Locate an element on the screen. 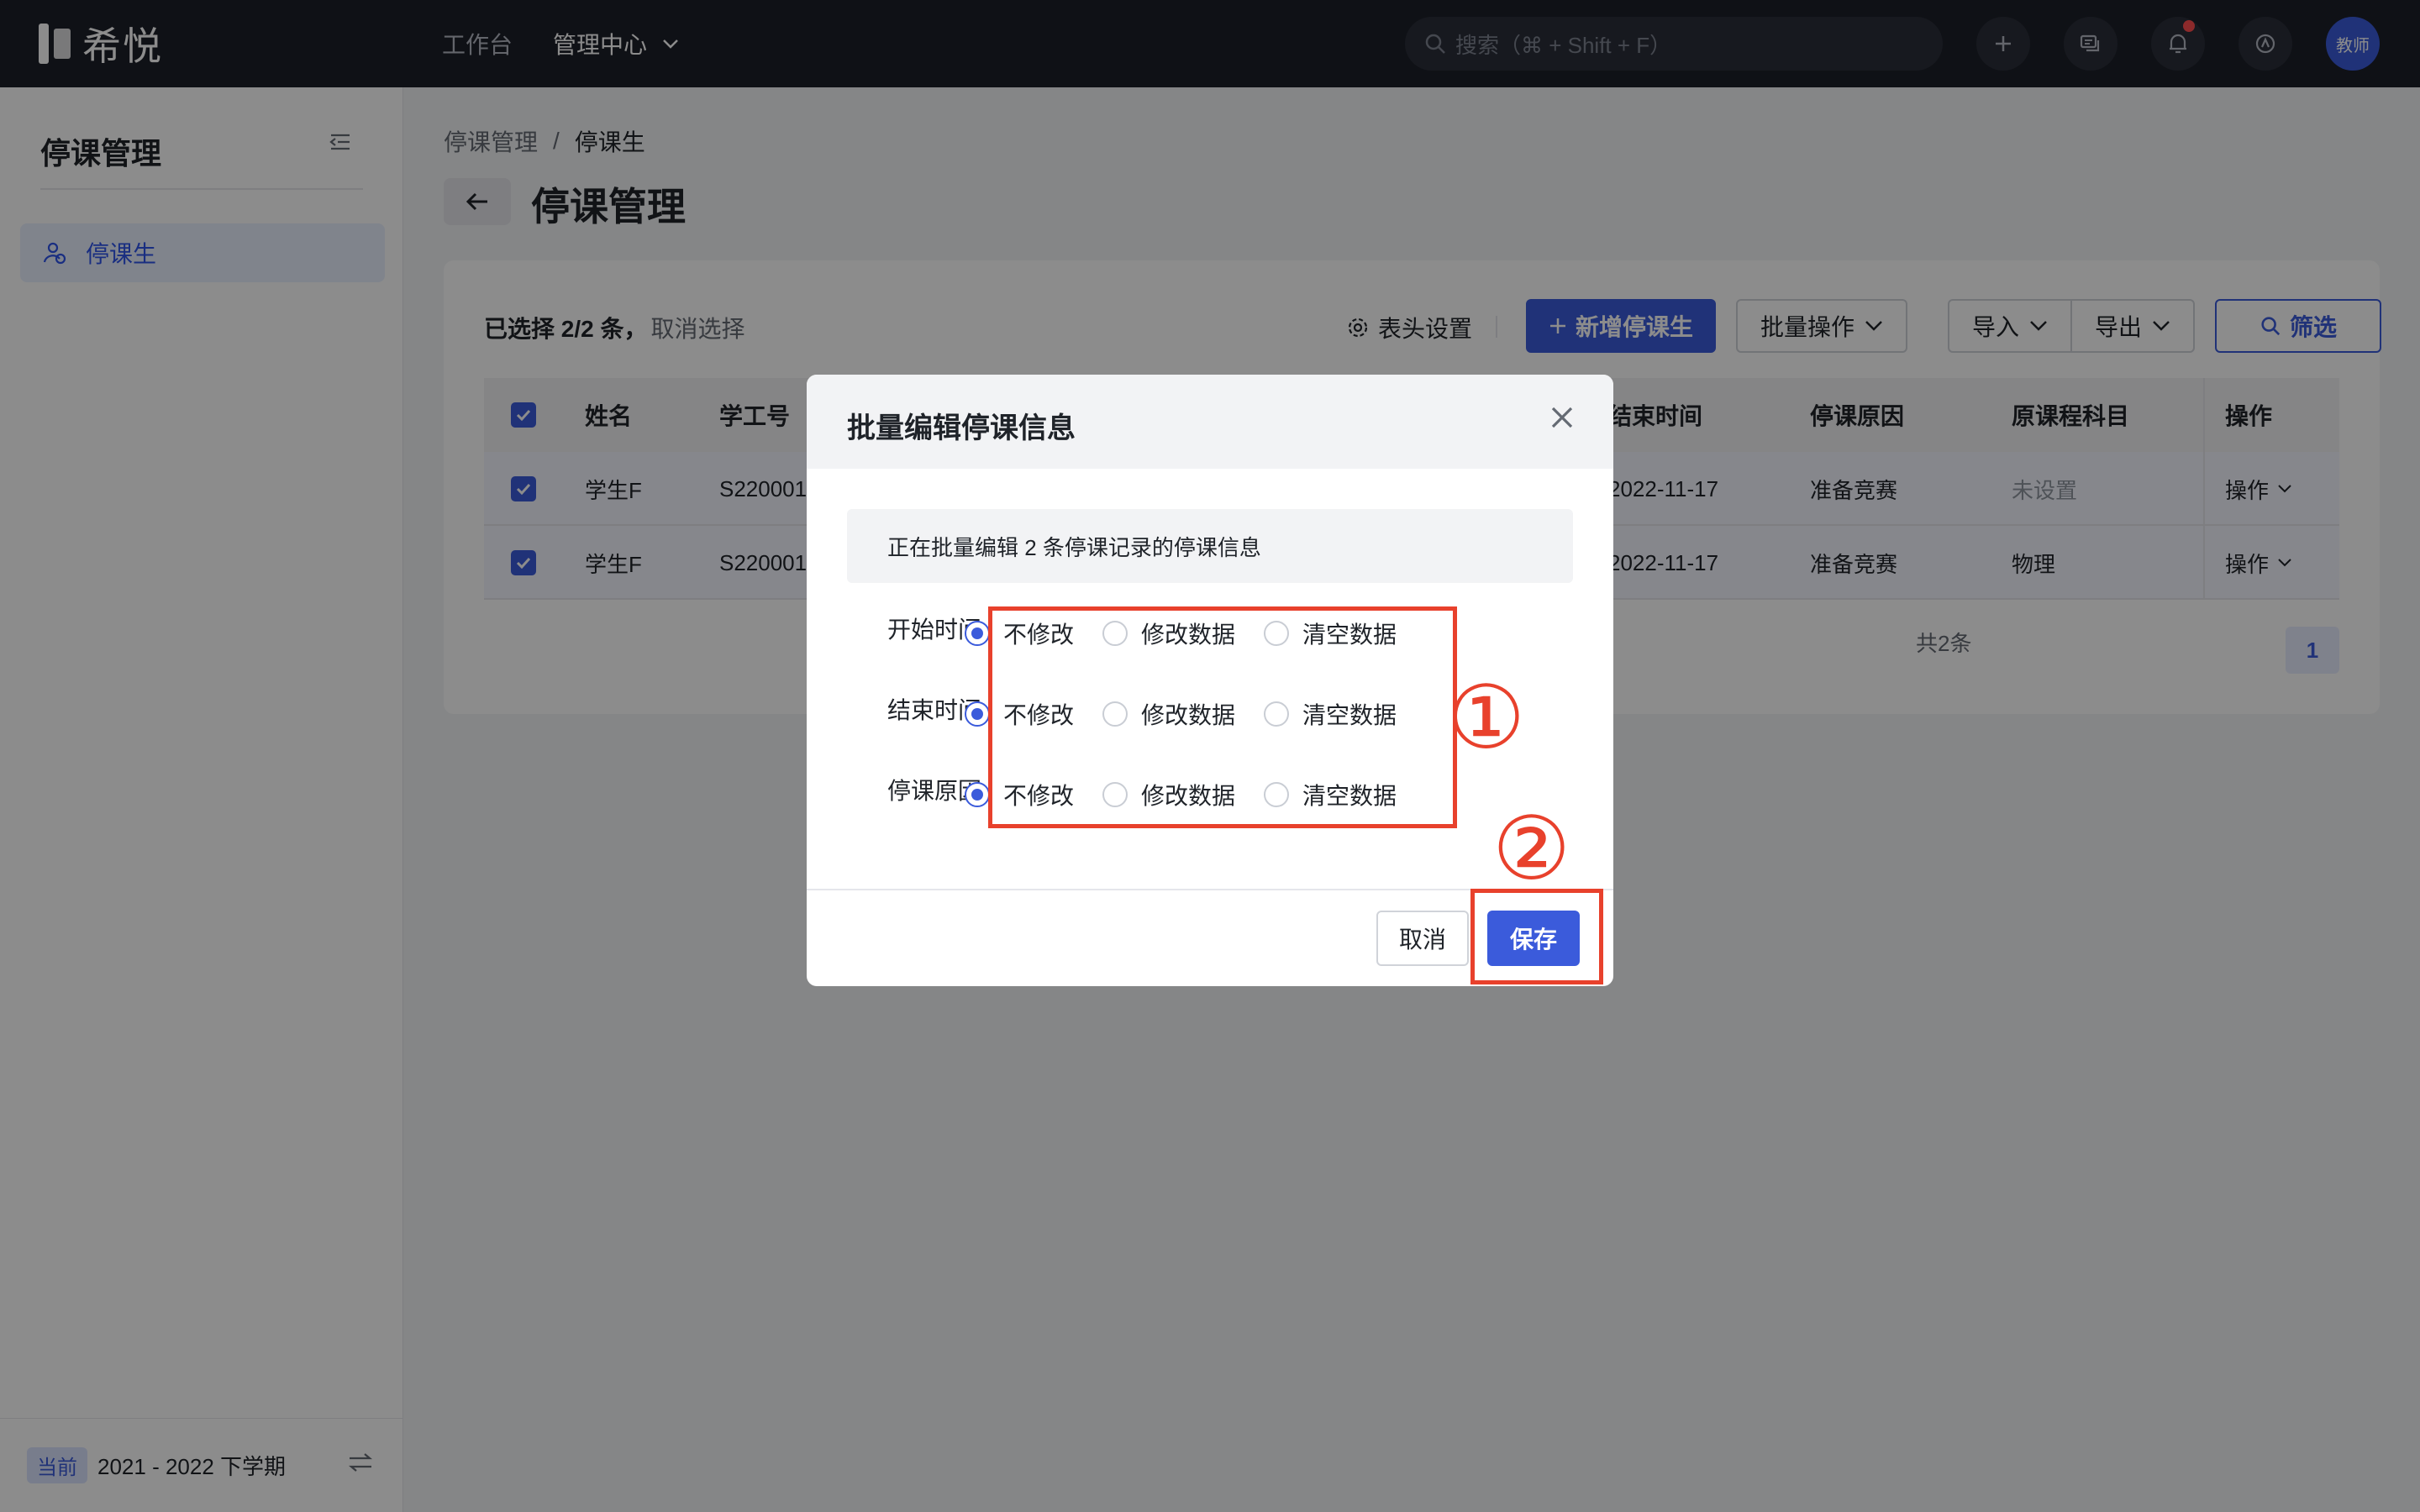  annotation-number-2: ② is located at coordinates (1531, 848).